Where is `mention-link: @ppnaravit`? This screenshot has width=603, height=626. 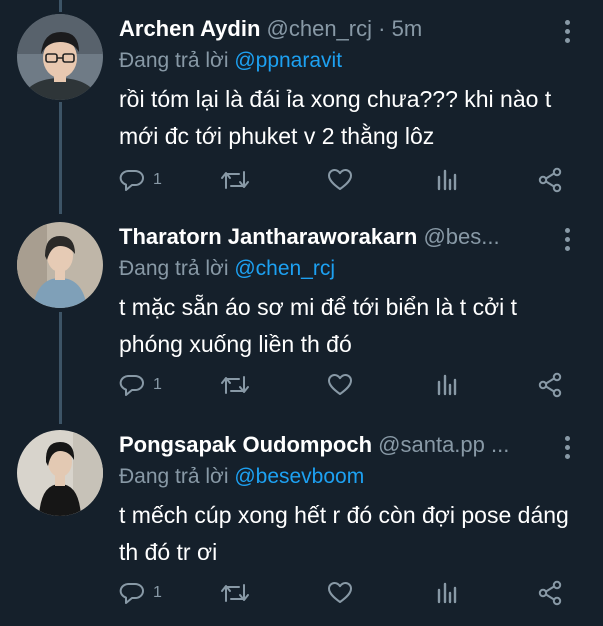 mention-link: @ppnaravit is located at coordinates (288, 60).